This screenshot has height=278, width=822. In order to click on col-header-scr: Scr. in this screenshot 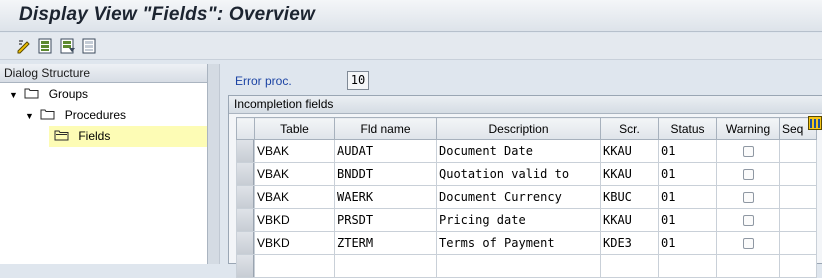, I will do `click(629, 128)`.